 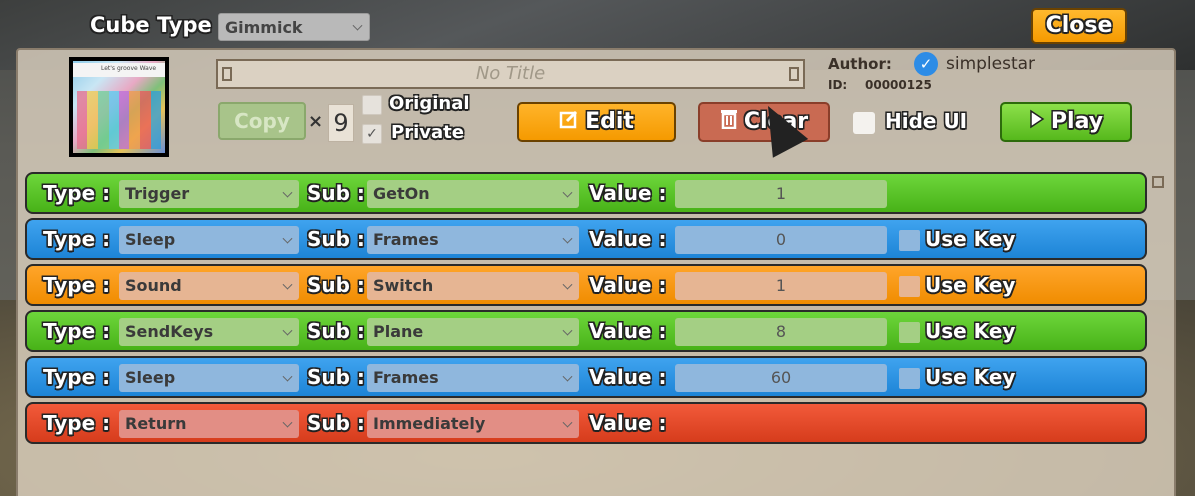 What do you see at coordinates (1079, 26) in the screenshot?
I see `close-button: Close` at bounding box center [1079, 26].